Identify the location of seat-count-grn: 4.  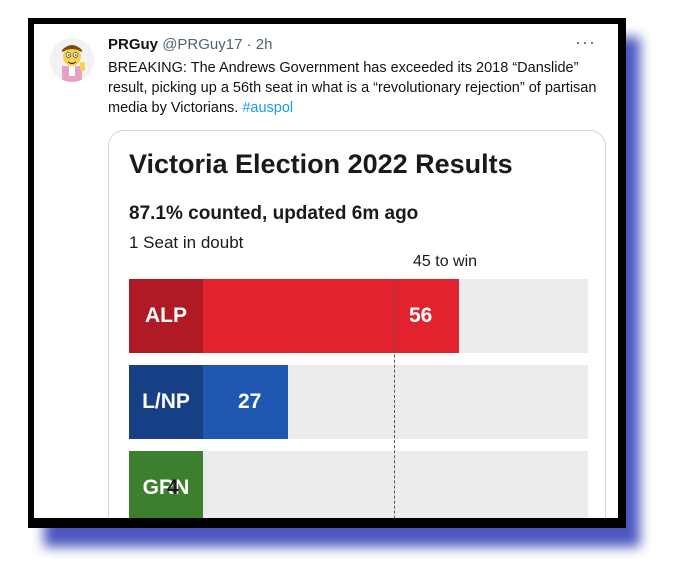
(173, 487).